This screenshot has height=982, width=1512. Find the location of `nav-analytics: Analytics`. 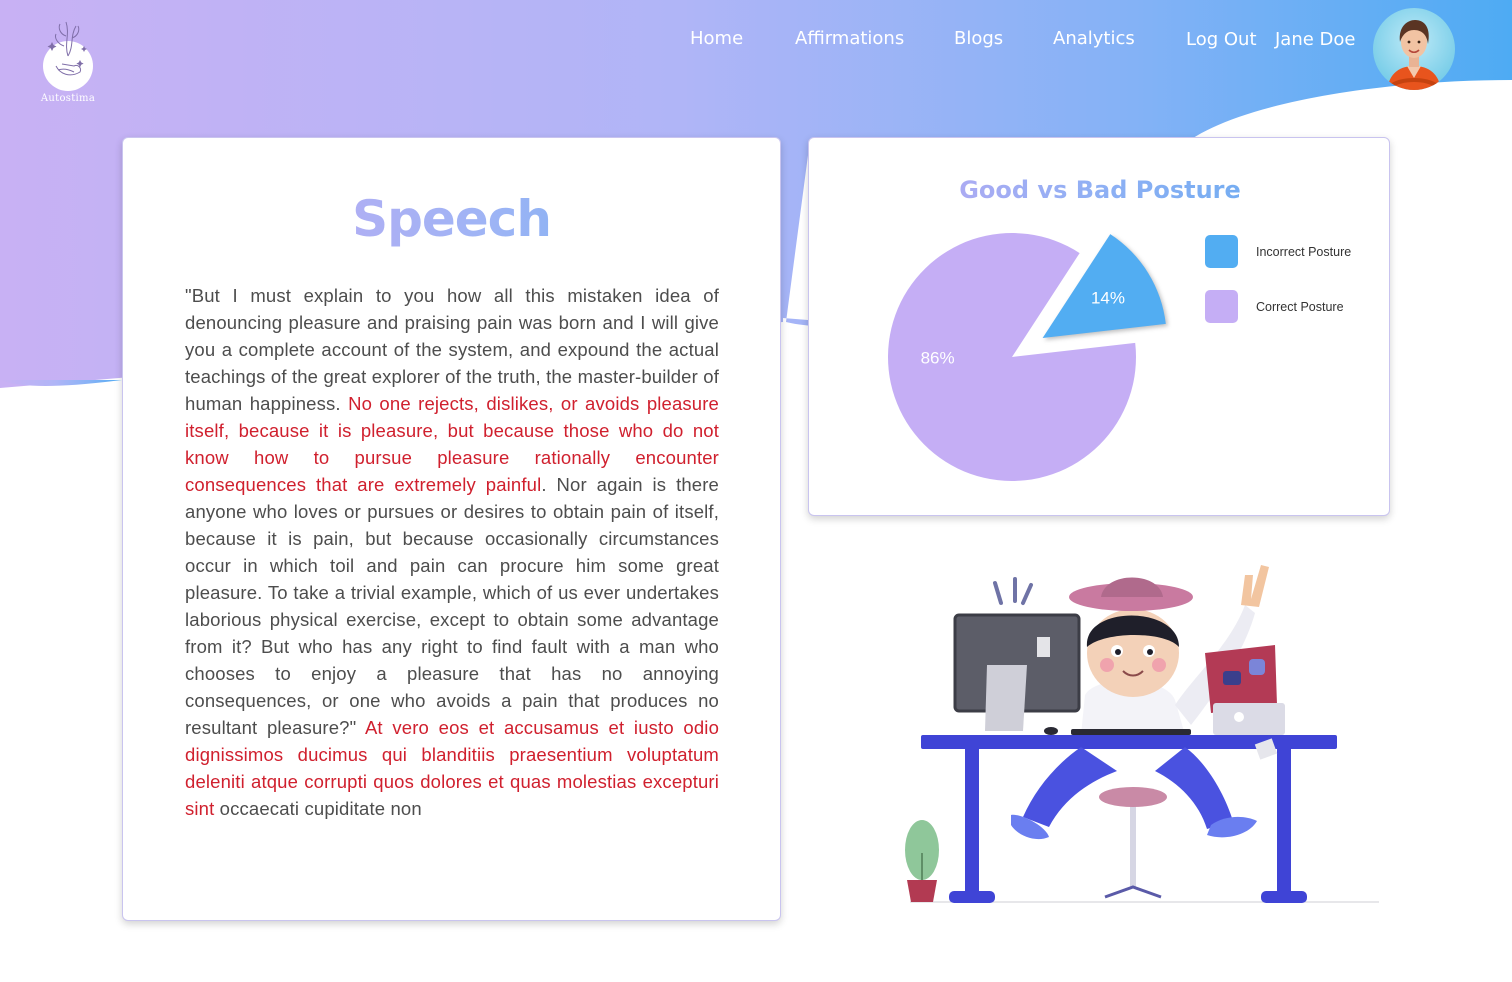

nav-analytics: Analytics is located at coordinates (1094, 38).